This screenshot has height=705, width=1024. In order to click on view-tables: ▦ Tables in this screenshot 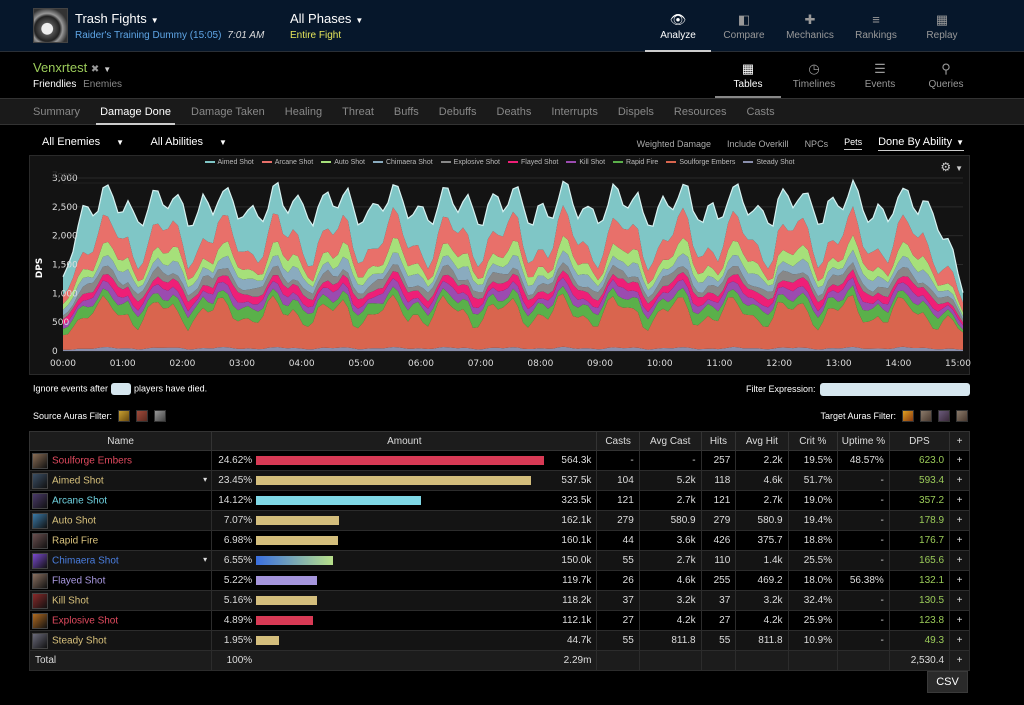, I will do `click(748, 75)`.